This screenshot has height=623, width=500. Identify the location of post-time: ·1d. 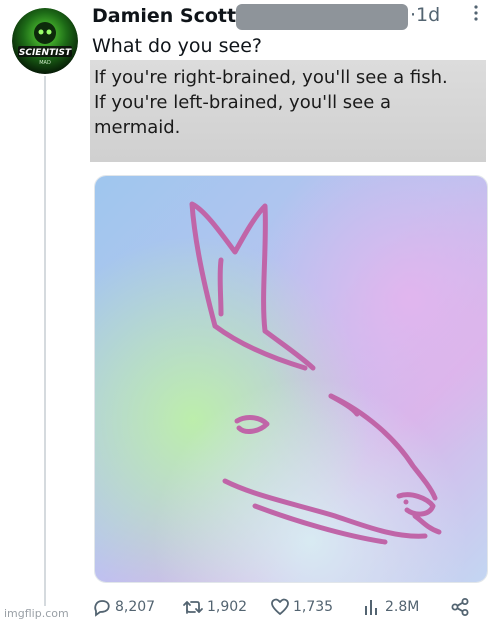
(425, 15).